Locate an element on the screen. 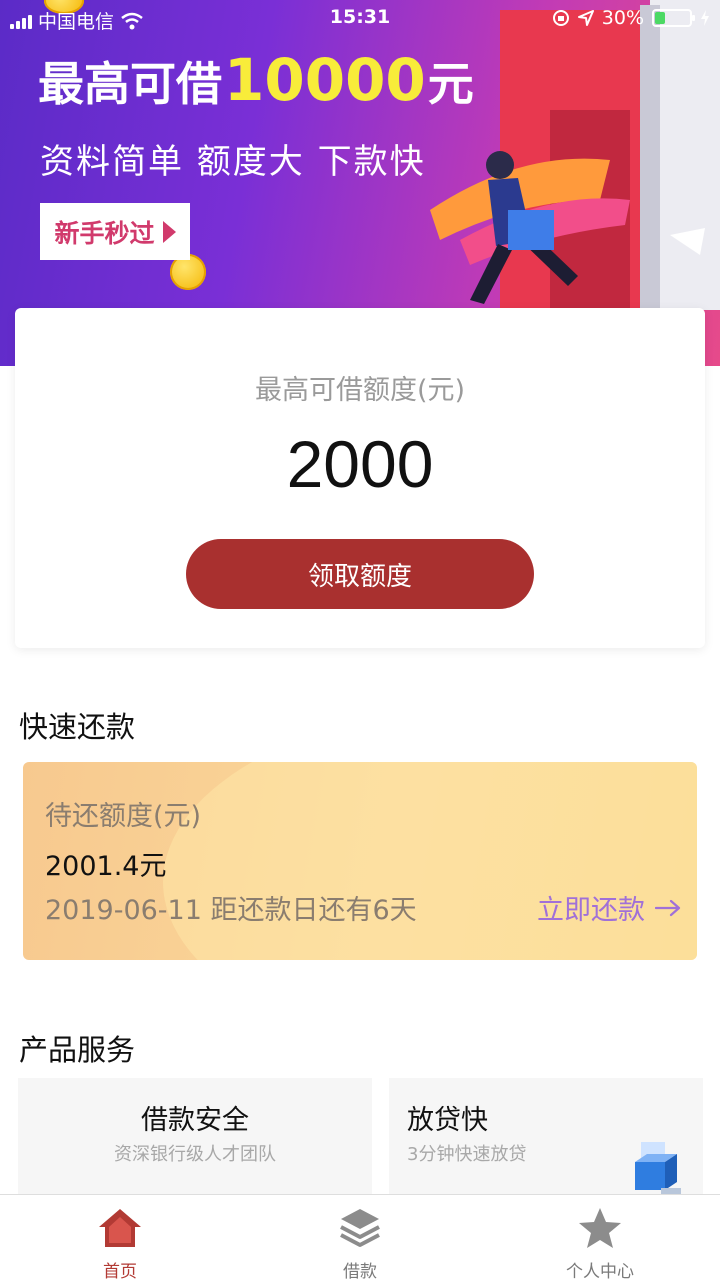  repay-amount: 2001.4元 is located at coordinates (106, 866).